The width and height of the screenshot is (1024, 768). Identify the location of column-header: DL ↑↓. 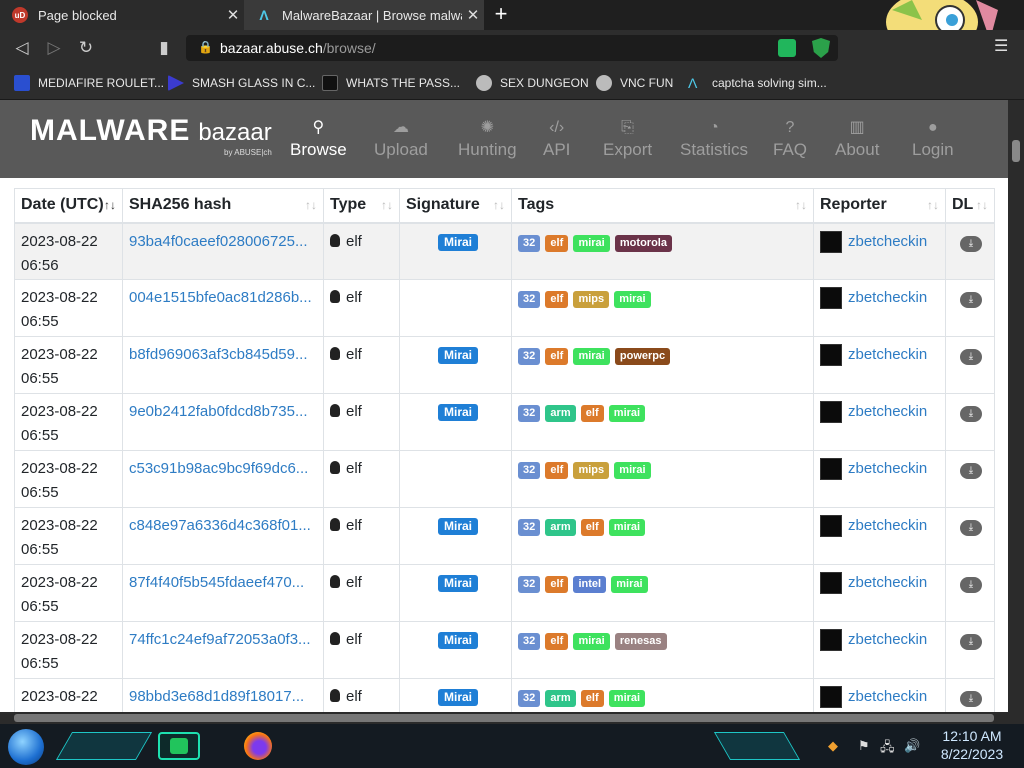
(970, 206).